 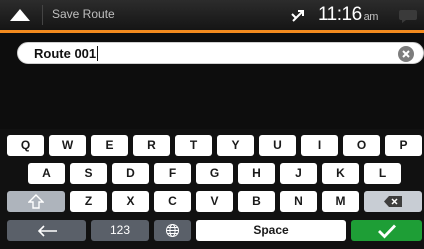 What do you see at coordinates (297, 16) in the screenshot?
I see `gps-signal-icon` at bounding box center [297, 16].